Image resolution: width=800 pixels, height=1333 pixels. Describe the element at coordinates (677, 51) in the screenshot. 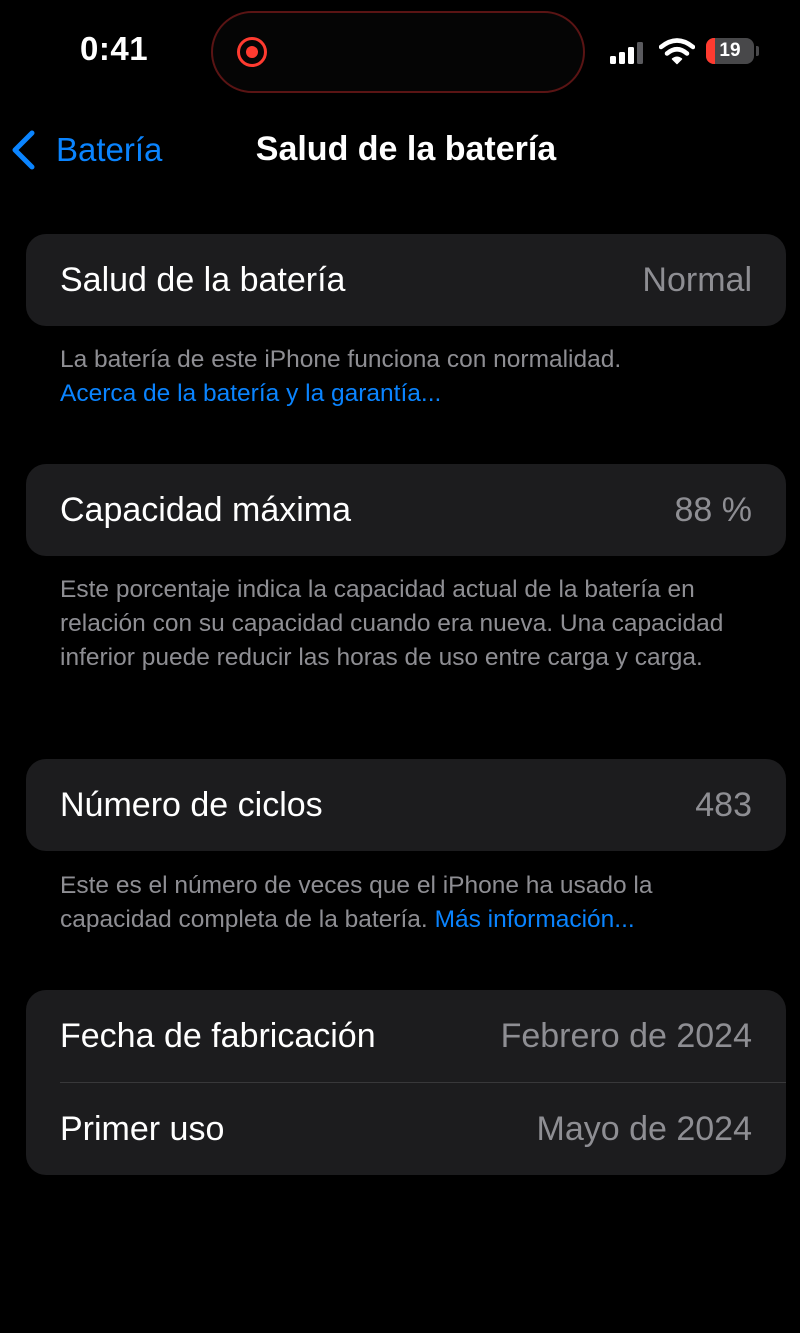

I see `wifi-icon` at that location.